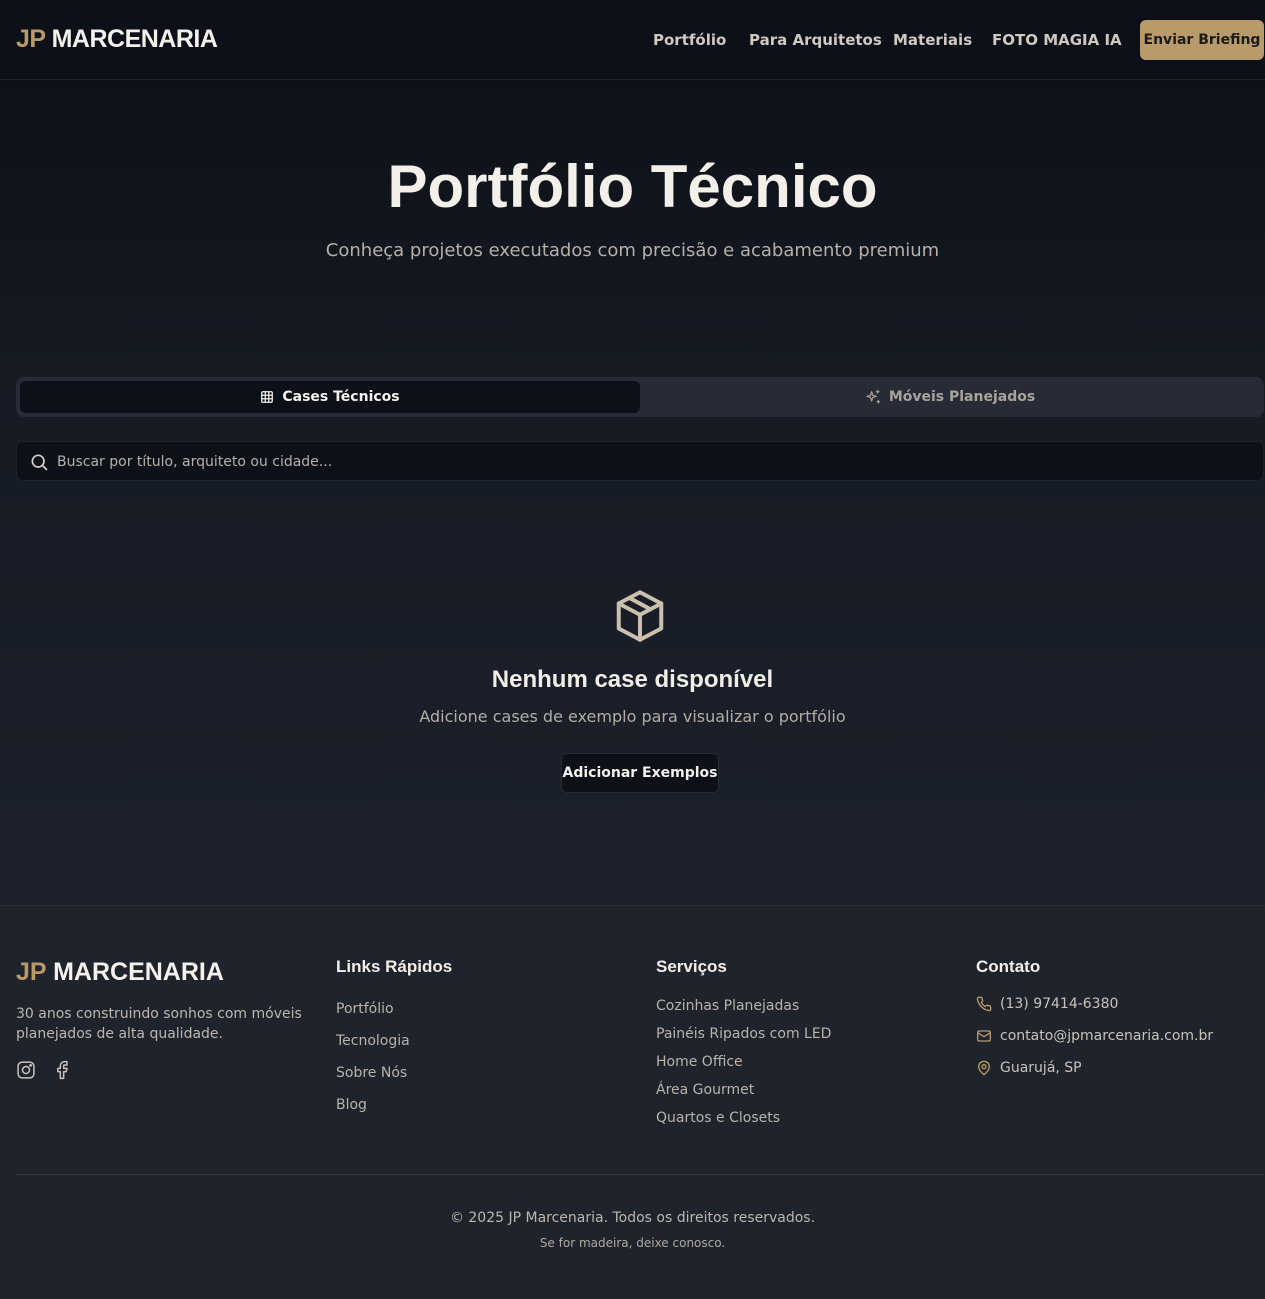  I want to click on footer-link-sobre-nos: Sobre Nós, so click(371, 1073).